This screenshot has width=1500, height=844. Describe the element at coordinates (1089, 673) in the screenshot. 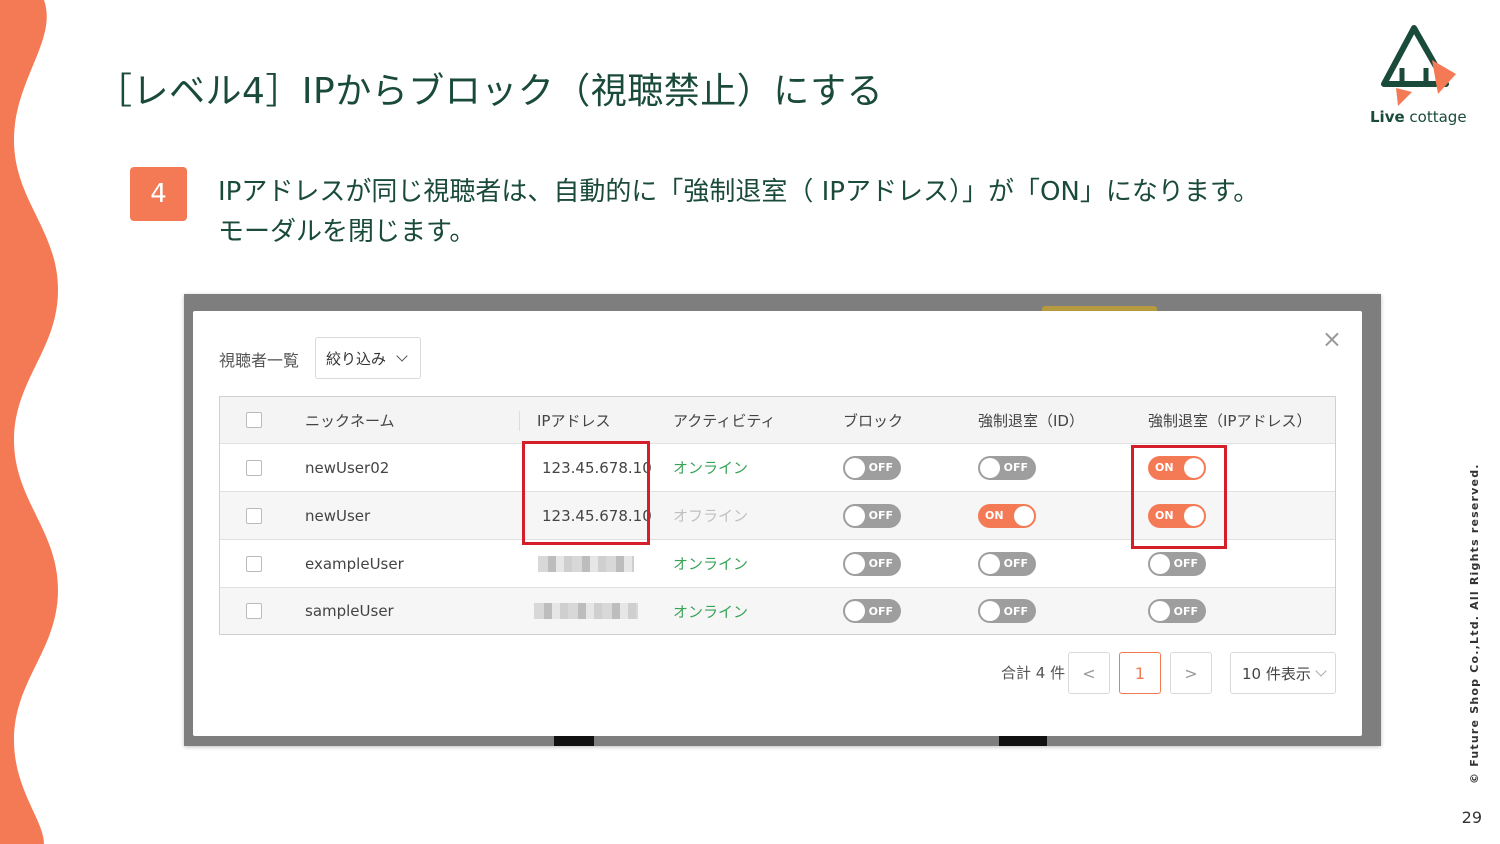

I see `prev-page-button: <` at that location.